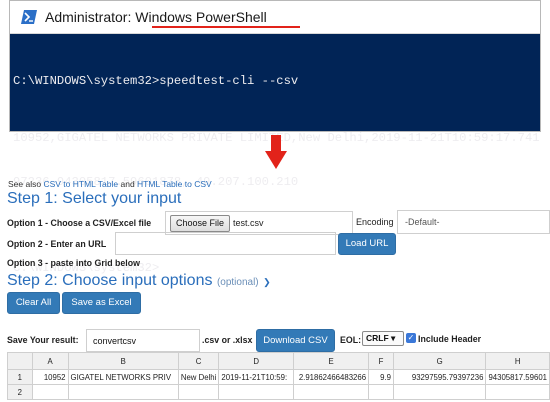 This screenshot has width=550, height=402. Describe the element at coordinates (517, 377) in the screenshot. I see `grid-cell: 94305817.59601` at that location.